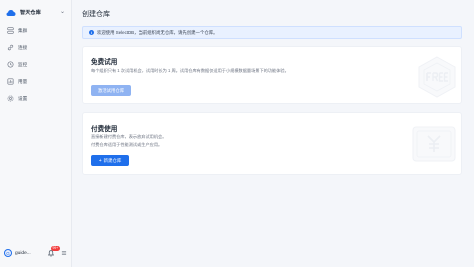 The width and height of the screenshot is (474, 267). I want to click on paid-desc-line1: 直接新建付费仓库，表示放弃试用机会。, so click(129, 136).